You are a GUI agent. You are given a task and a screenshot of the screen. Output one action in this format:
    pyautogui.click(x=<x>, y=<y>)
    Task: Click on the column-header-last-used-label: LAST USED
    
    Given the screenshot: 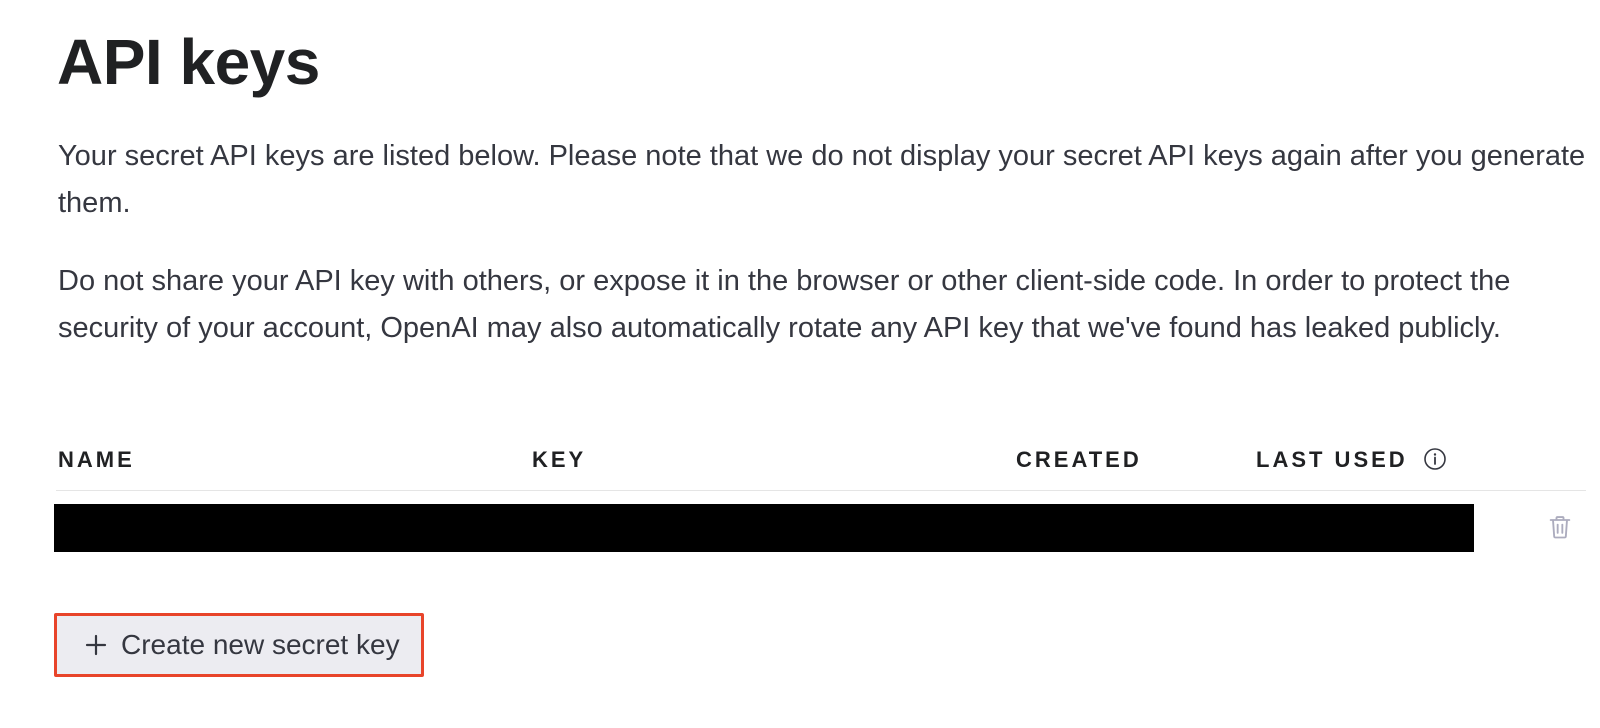 What is the action you would take?
    pyautogui.click(x=1332, y=459)
    